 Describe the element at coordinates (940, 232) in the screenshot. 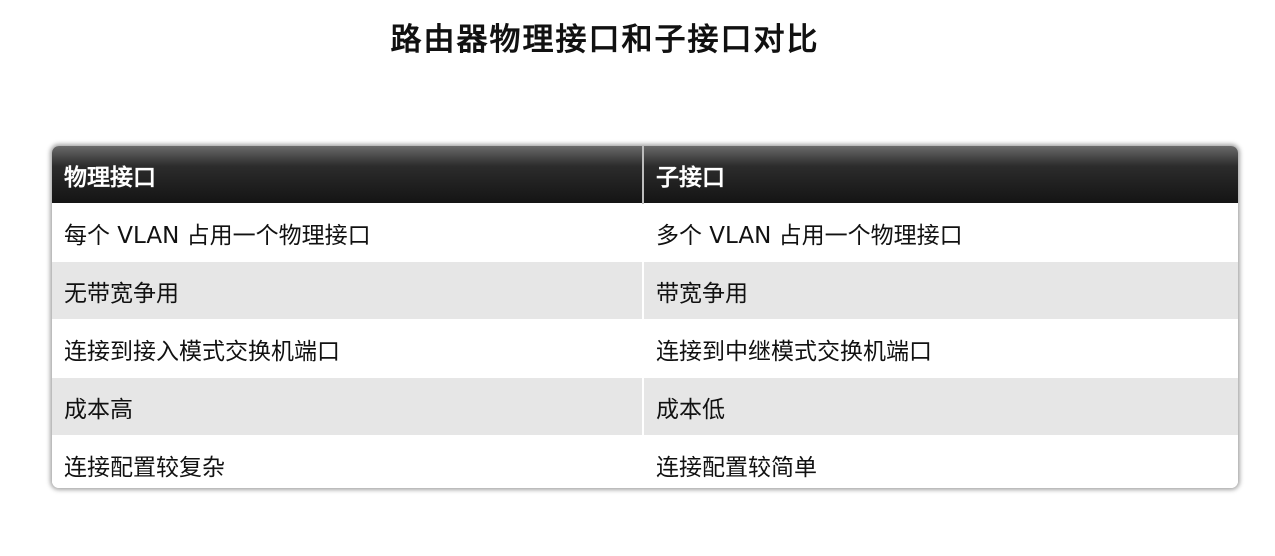

I see `table-cell: 多个 VLAN 占用一个物理接口` at that location.